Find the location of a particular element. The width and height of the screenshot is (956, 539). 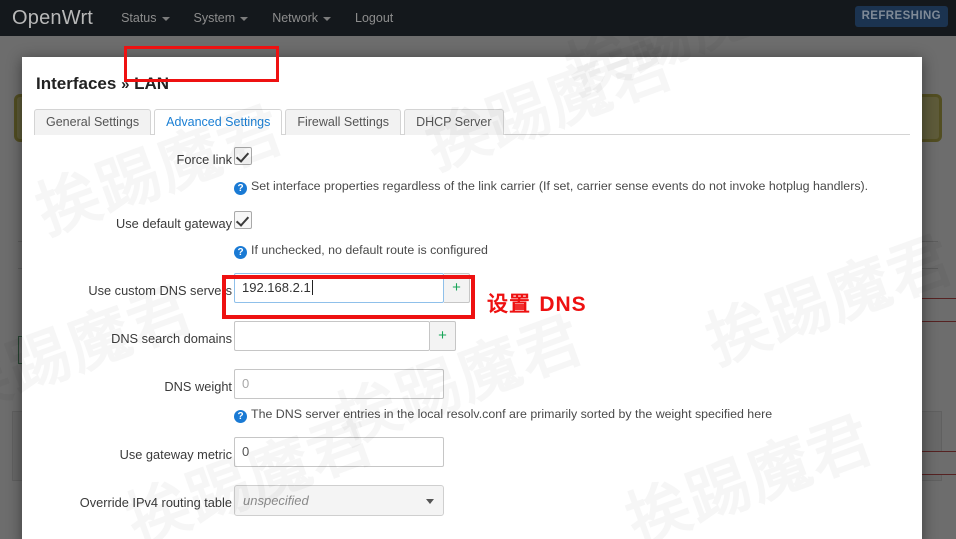

dns-search-domains-control: + is located at coordinates (345, 336).